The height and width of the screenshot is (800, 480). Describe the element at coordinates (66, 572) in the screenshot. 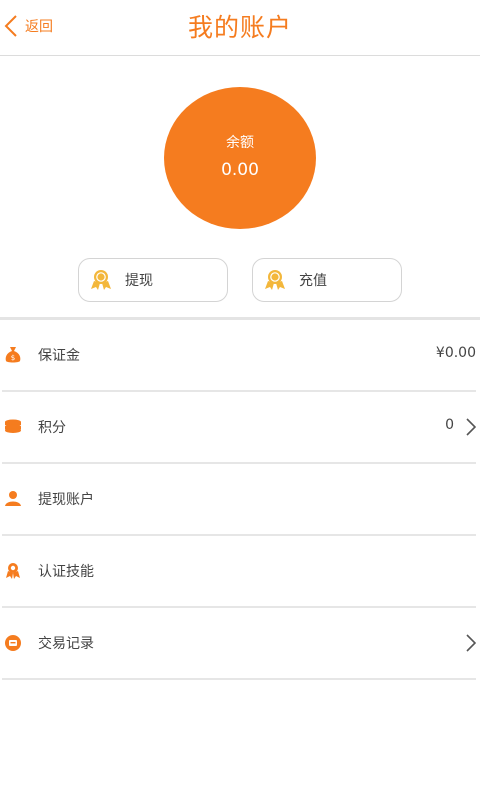

I see `skills-label: 认证技能` at that location.